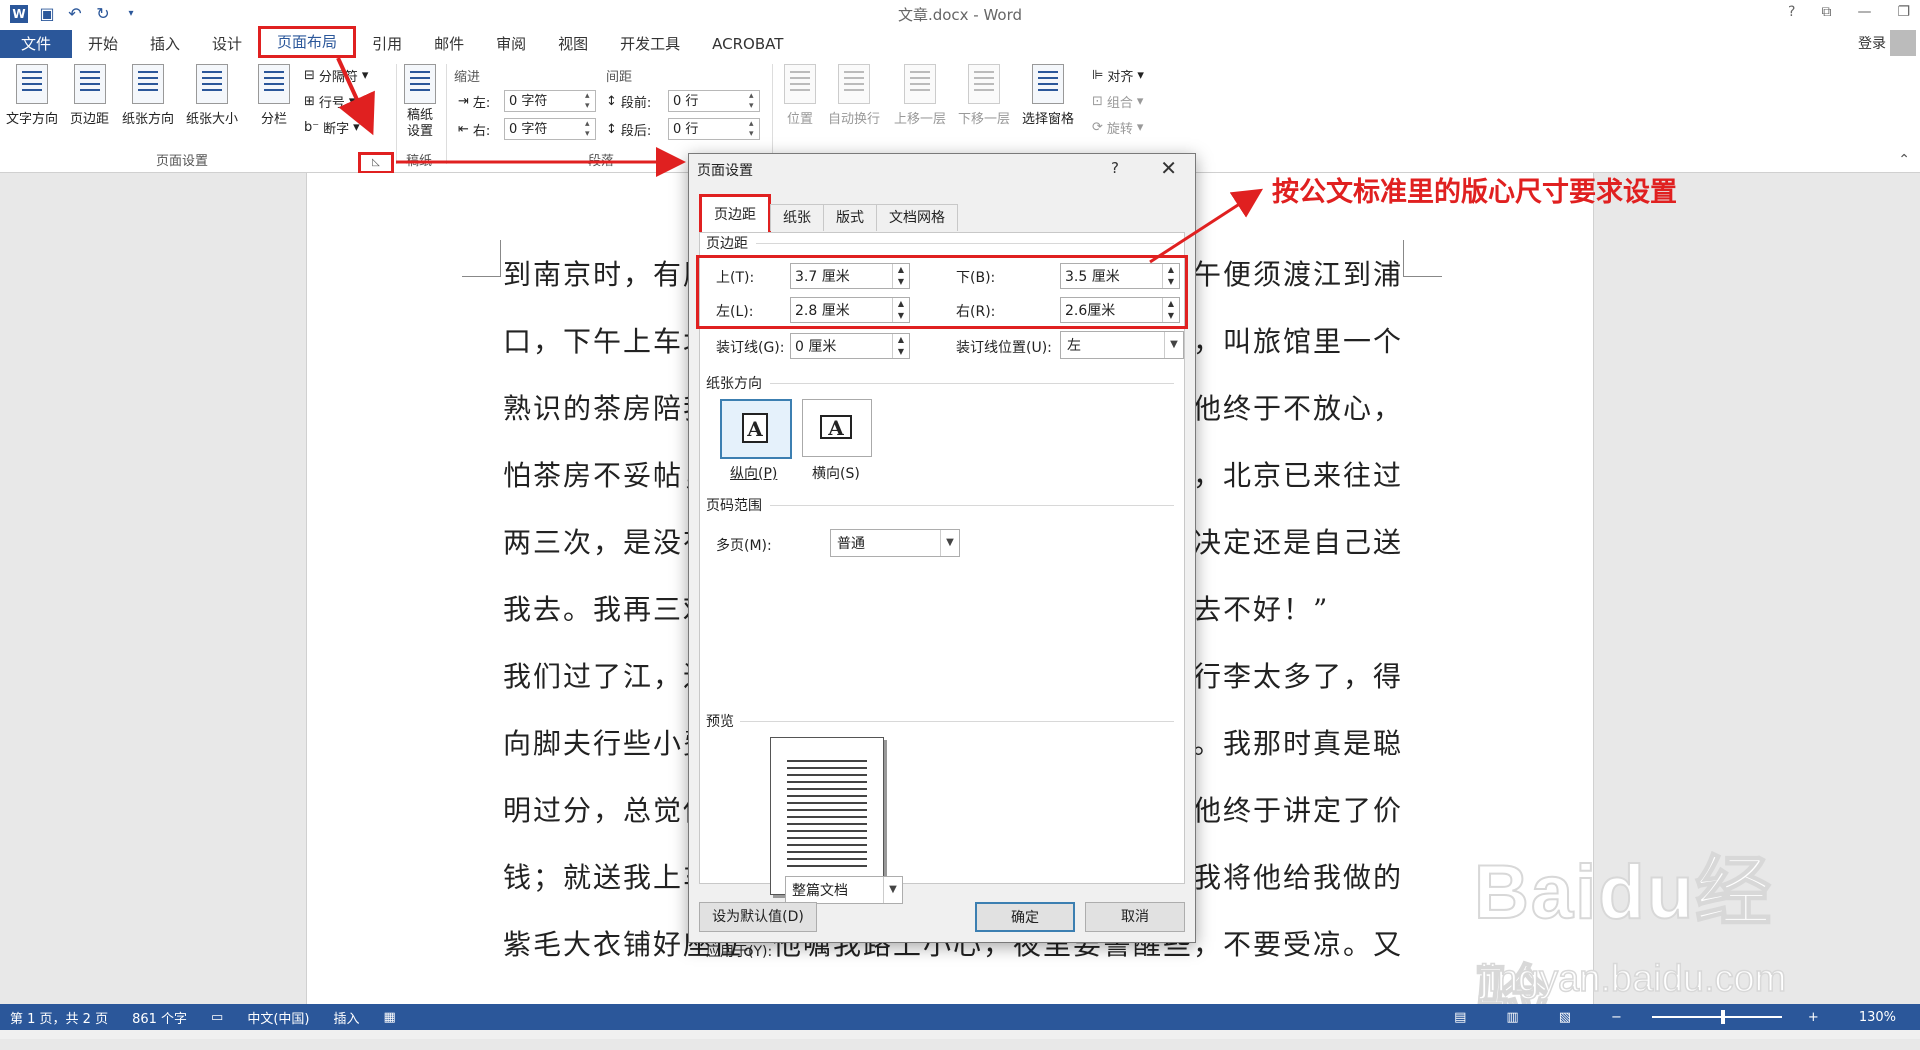  I want to click on proofing-icon: ▭, so click(217, 1017).